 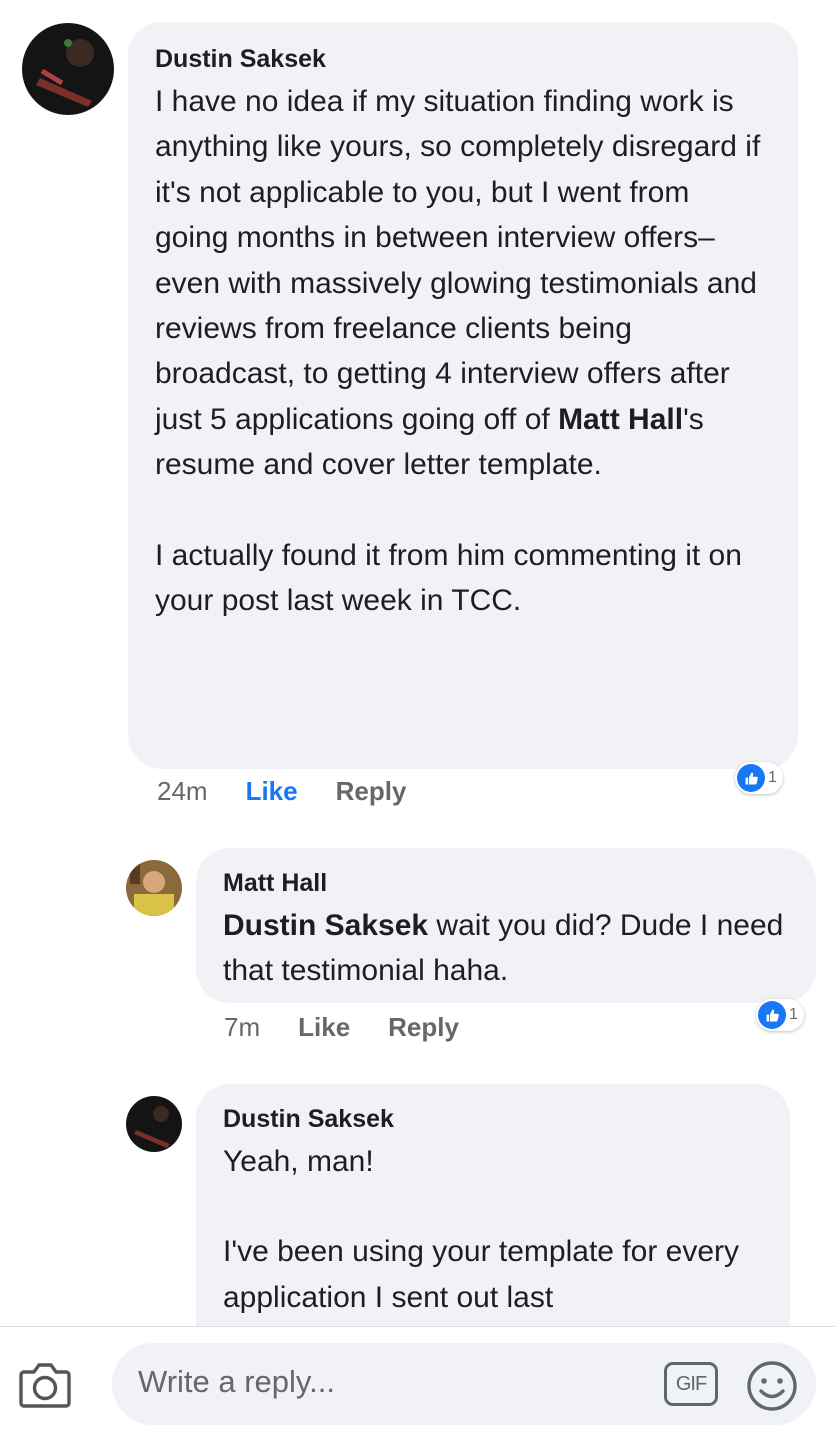 What do you see at coordinates (242, 1027) in the screenshot?
I see `comment-time: 7m` at bounding box center [242, 1027].